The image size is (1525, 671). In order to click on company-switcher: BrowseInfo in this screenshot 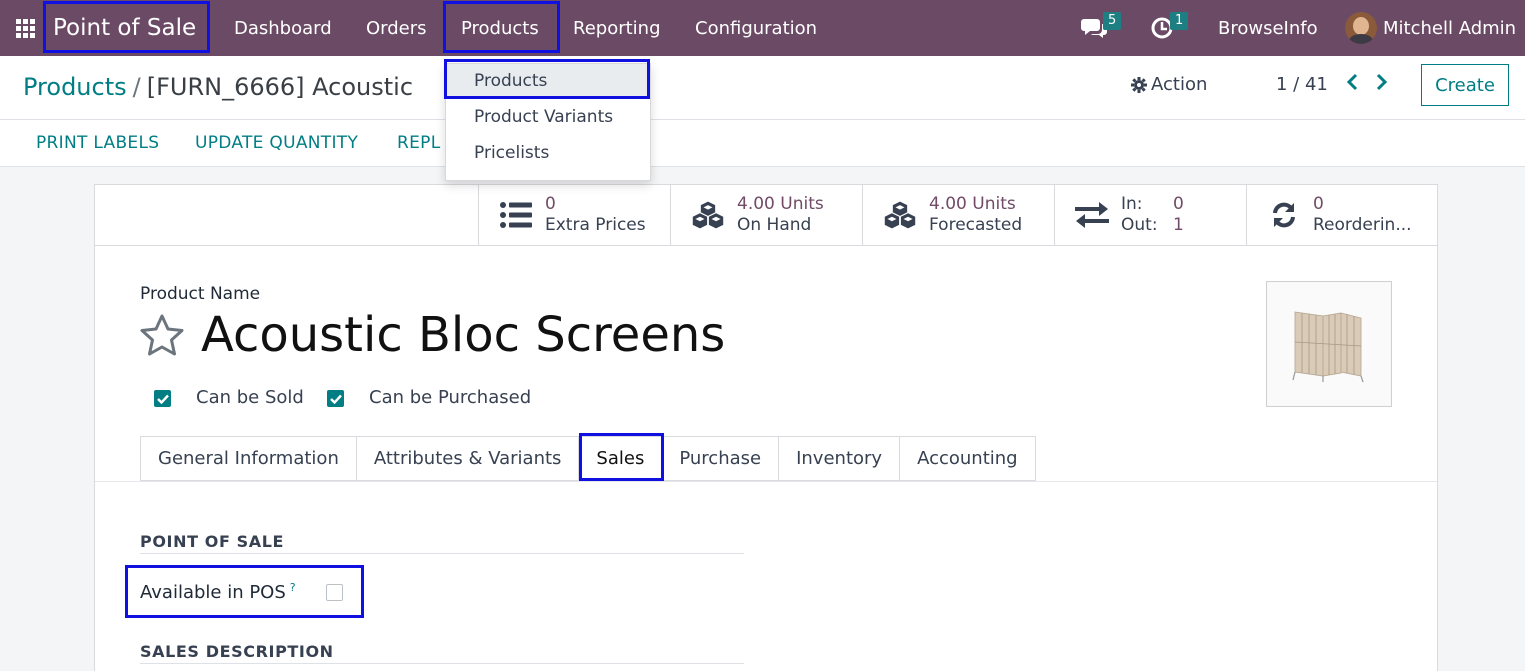, I will do `click(1268, 28)`.